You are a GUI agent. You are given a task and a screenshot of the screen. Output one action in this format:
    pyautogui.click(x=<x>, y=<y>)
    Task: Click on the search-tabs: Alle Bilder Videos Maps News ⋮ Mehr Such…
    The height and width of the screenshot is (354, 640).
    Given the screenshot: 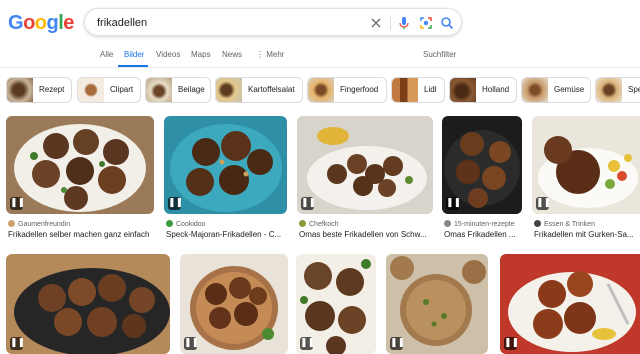 What is the action you would take?
    pyautogui.click(x=320, y=57)
    